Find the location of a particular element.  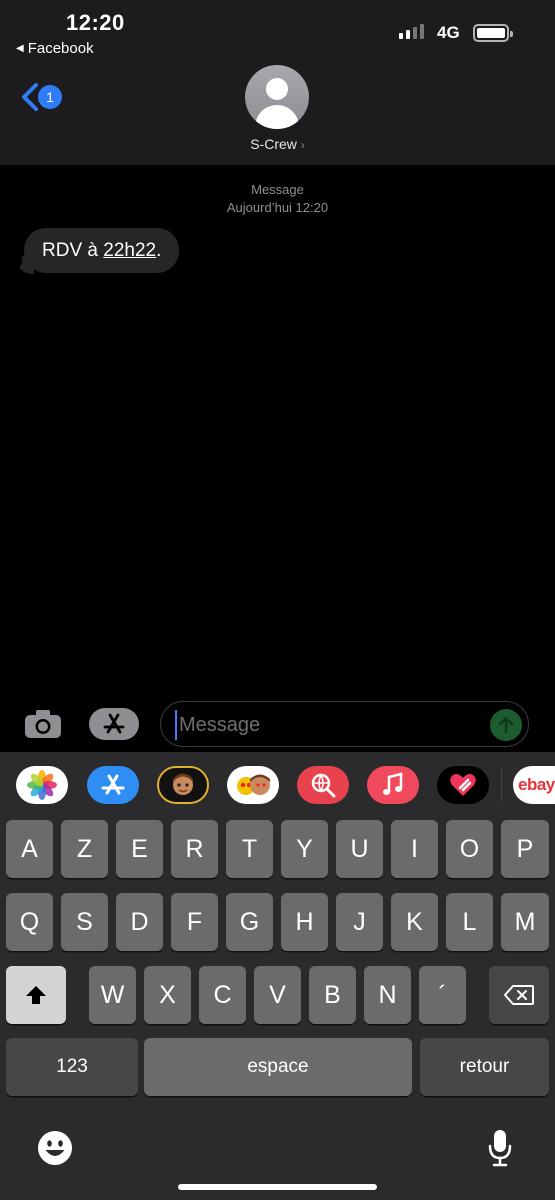

key-x: X is located at coordinates (167, 995).